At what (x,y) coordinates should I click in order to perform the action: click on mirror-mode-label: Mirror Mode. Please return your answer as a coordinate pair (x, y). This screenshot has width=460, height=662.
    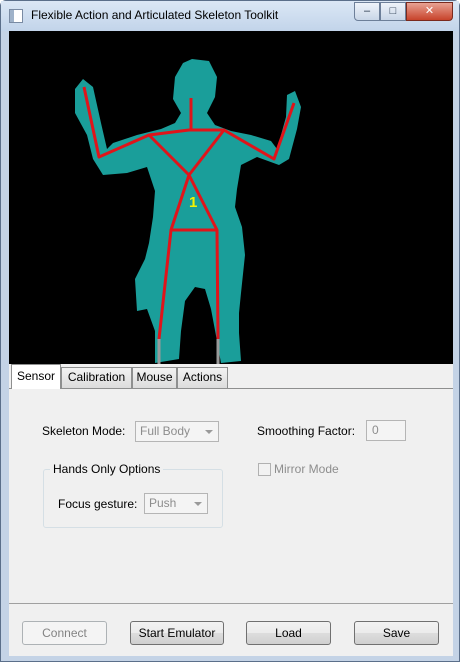
    Looking at the image, I should click on (306, 469).